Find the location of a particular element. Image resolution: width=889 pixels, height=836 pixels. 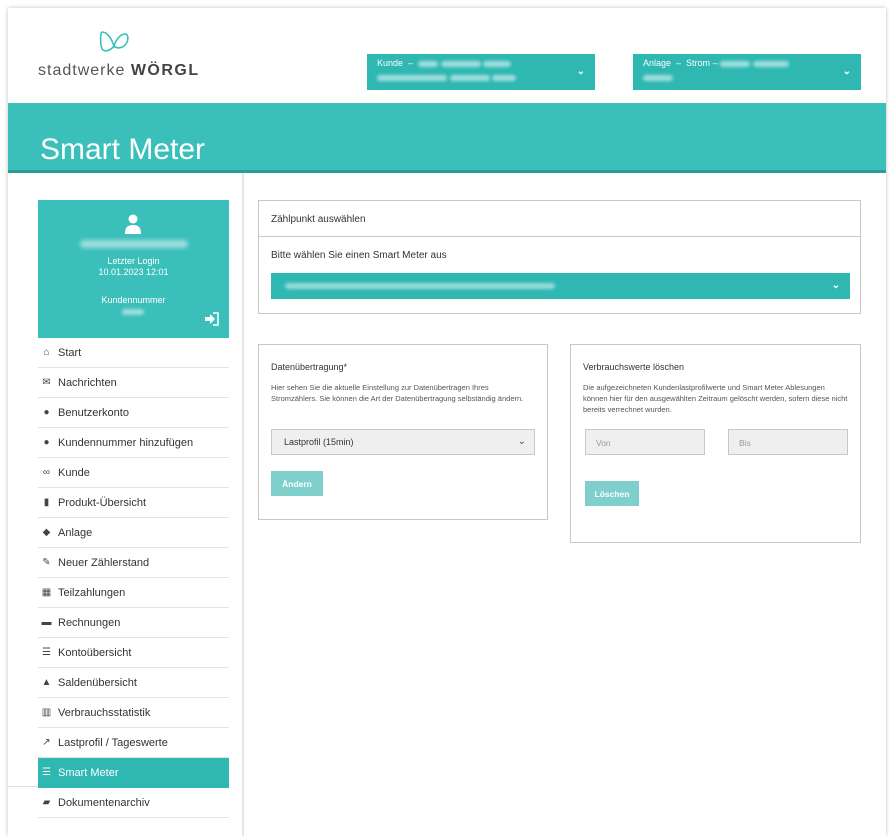

date-to-input: Bis is located at coordinates (788, 442).